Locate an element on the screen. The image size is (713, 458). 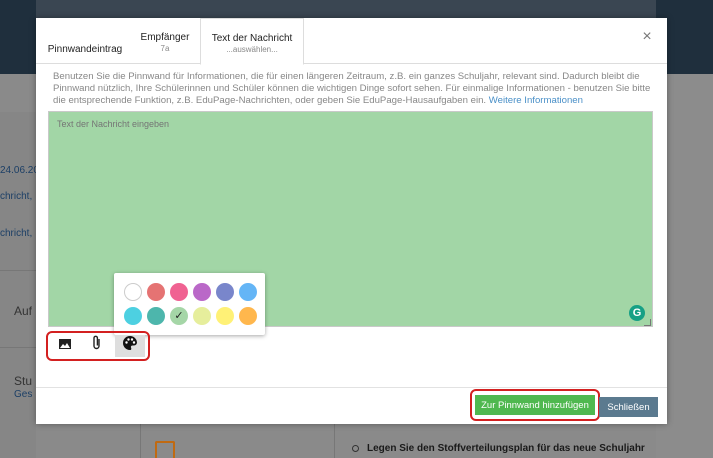
tab-empfaenger: Empfänger 7a is located at coordinates (165, 41).